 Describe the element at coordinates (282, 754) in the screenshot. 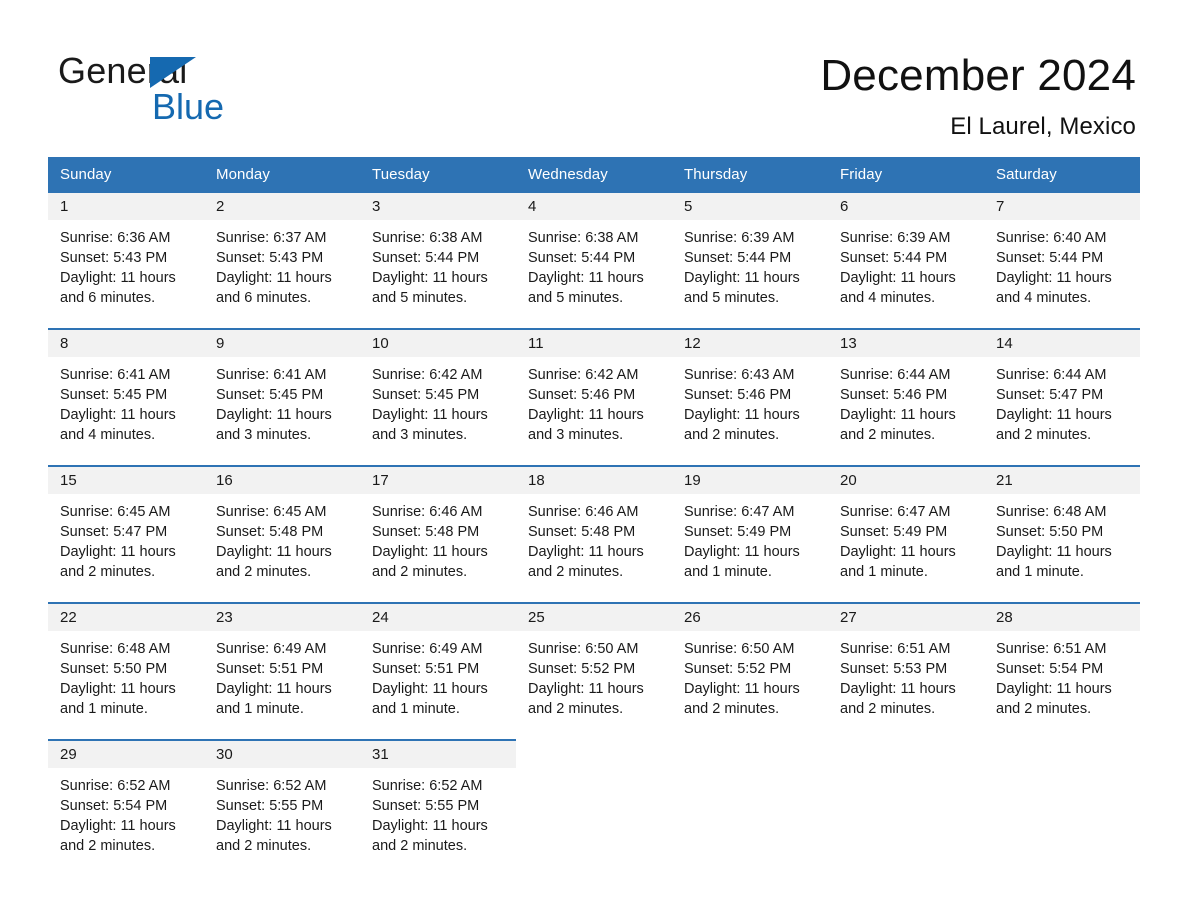

I see `day-number: 30` at that location.